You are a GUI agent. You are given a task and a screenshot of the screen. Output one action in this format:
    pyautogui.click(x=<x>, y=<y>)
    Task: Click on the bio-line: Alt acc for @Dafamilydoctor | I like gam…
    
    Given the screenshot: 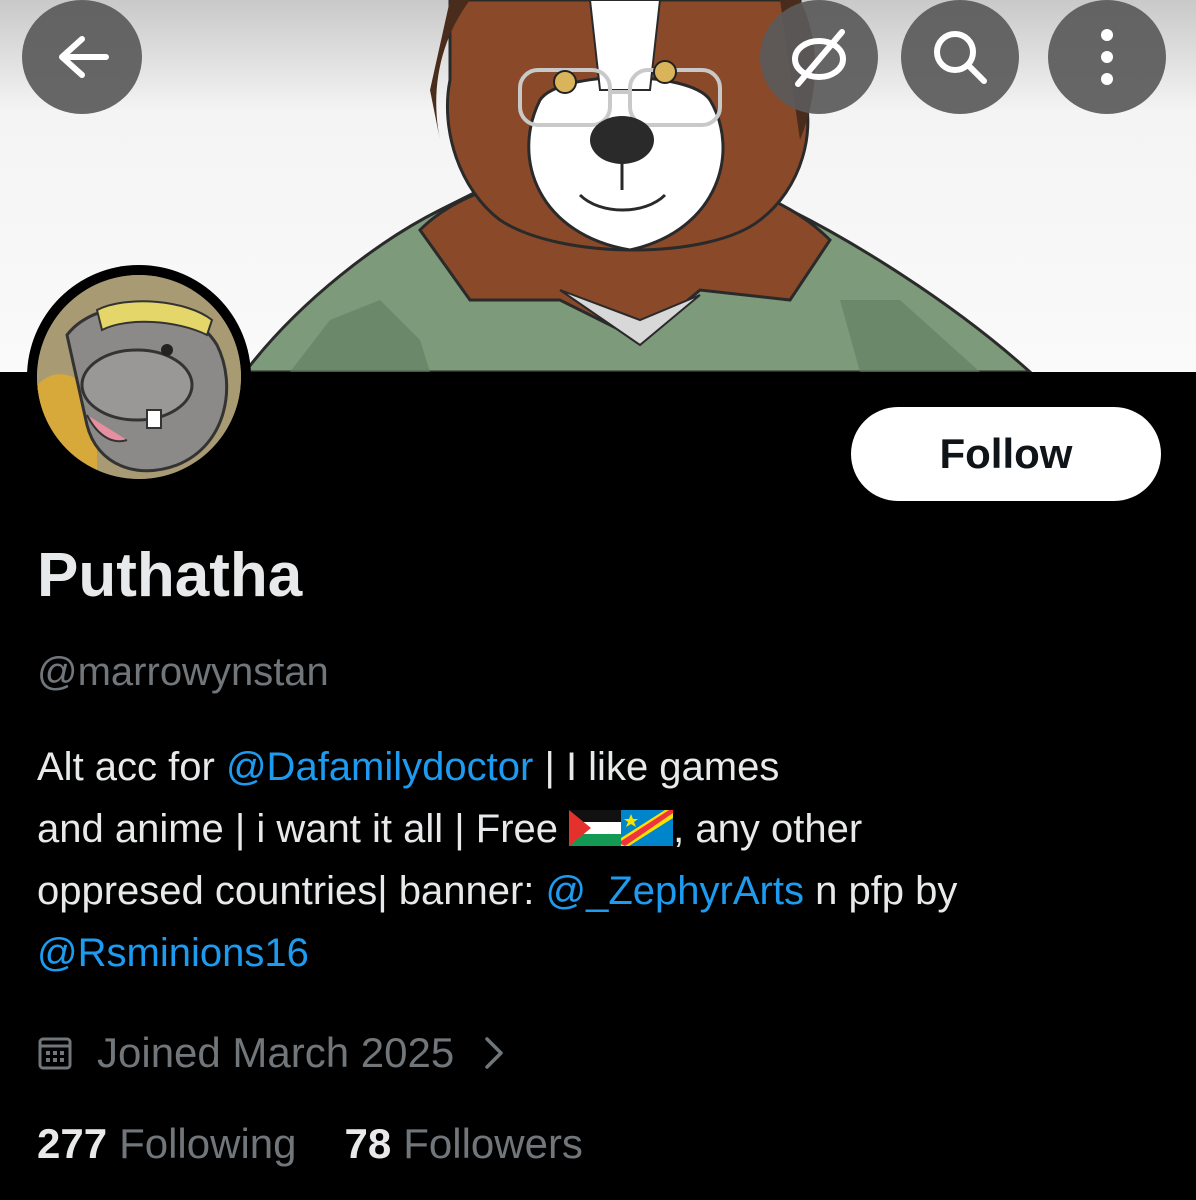 What is the action you would take?
    pyautogui.click(x=602, y=767)
    